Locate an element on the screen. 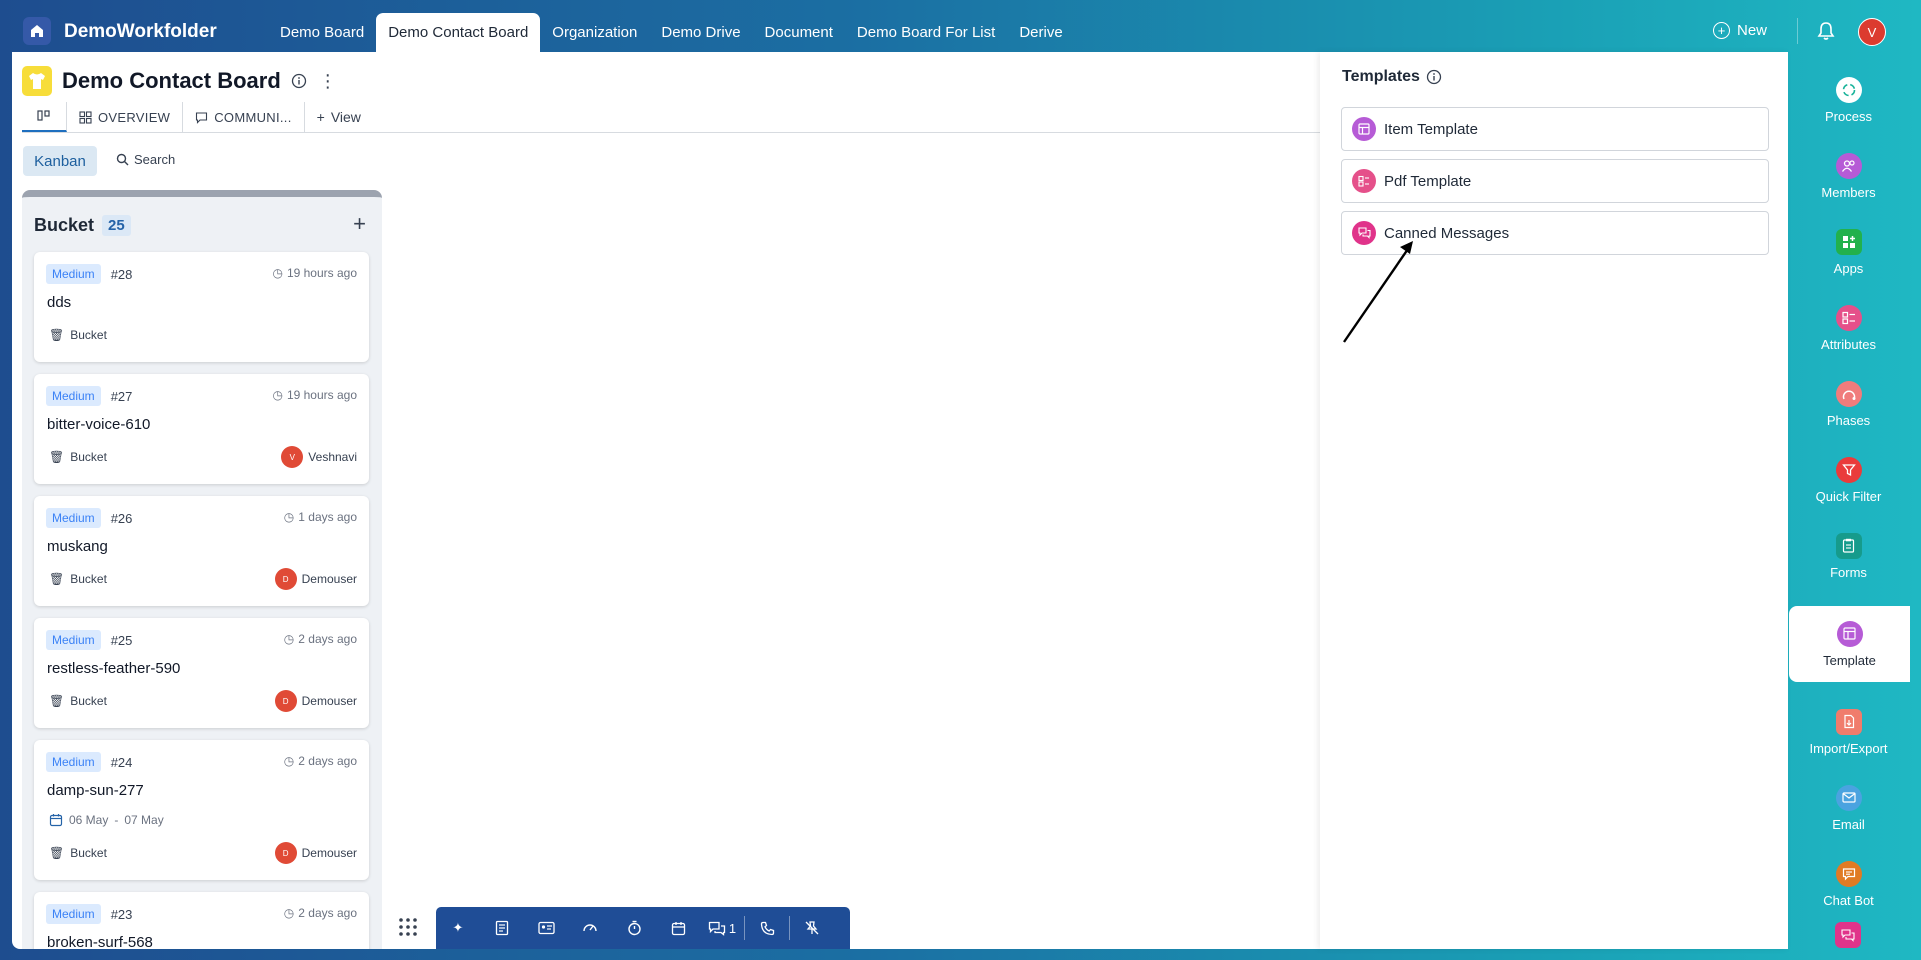 The image size is (1921, 960). view-tab-overview: OVERVIEW is located at coordinates (125, 117).